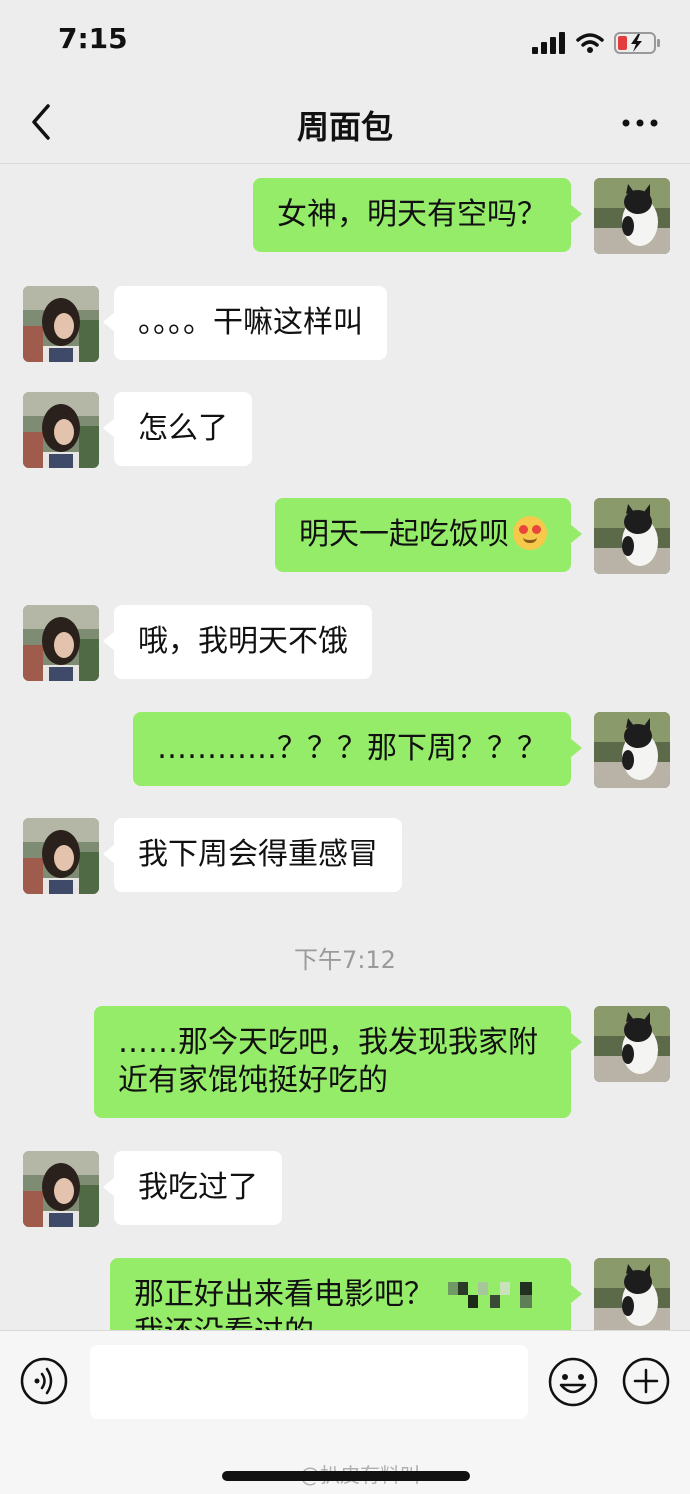 This screenshot has height=1494, width=690. Describe the element at coordinates (530, 533) in the screenshot. I see `heart-eyes-emoji-icon` at that location.